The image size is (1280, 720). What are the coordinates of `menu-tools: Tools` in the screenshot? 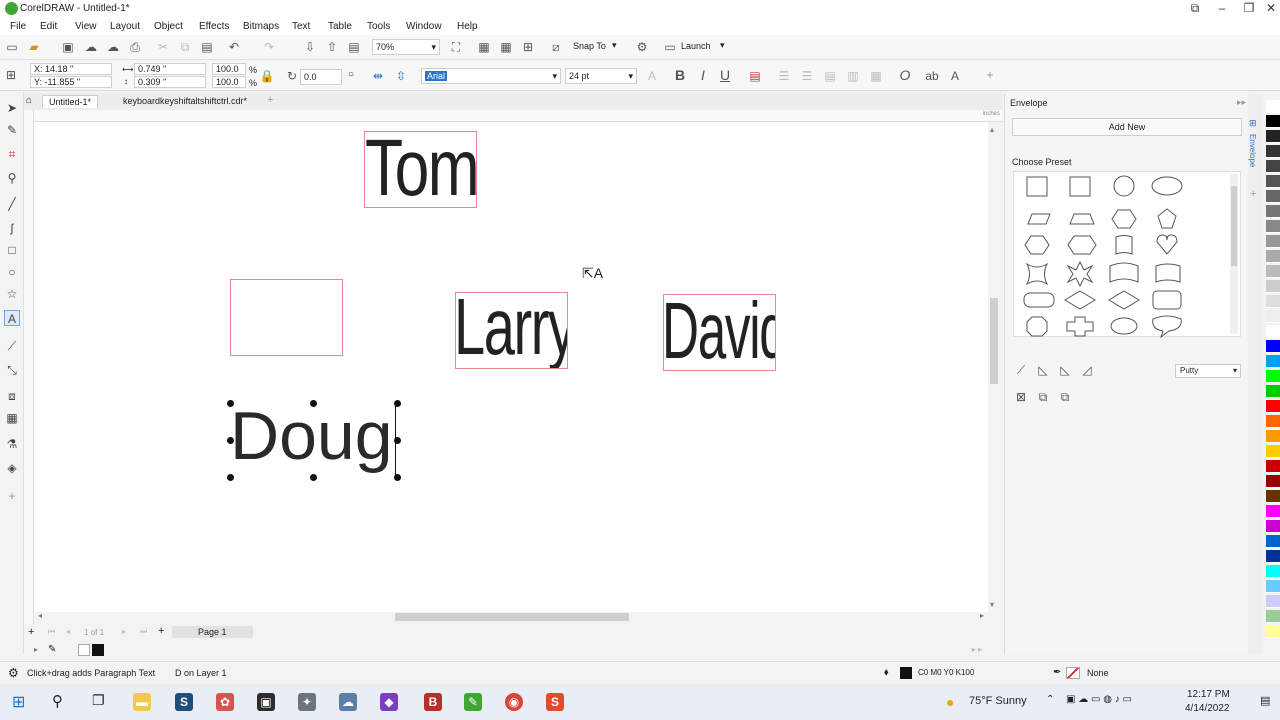 It's located at (378, 26).